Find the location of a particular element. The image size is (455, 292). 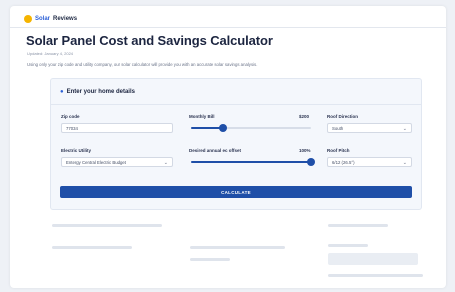

form-heading: ● Enter your home details is located at coordinates (97, 92).